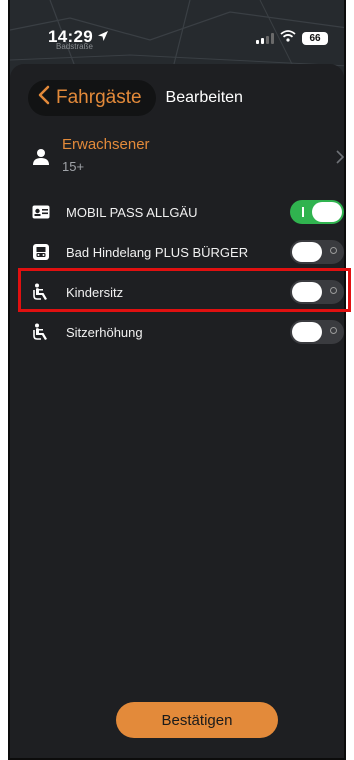 This screenshot has width=354, height=760. Describe the element at coordinates (44, 212) in the screenshot. I see `id-card-icon` at that location.